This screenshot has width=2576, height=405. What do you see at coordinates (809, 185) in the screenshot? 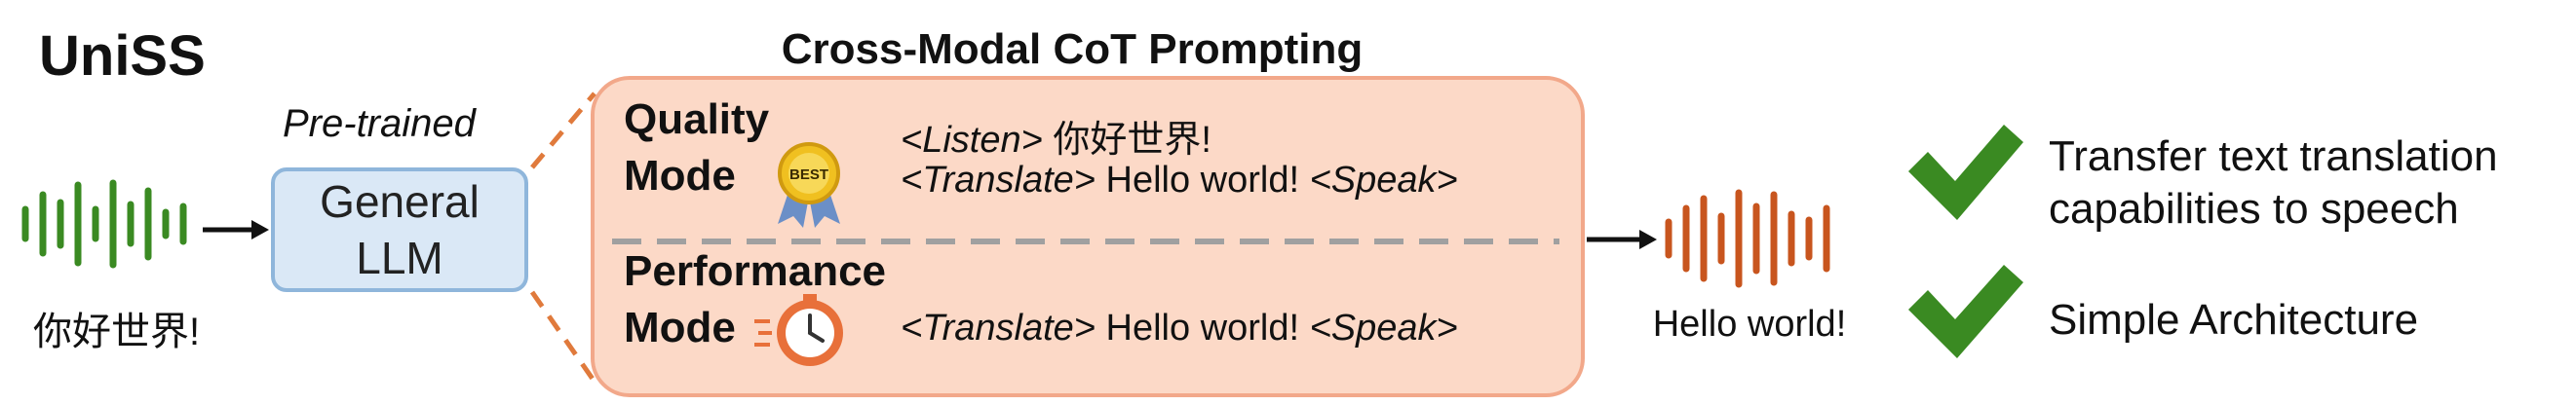
I see `best-badge-icon: BEST` at bounding box center [809, 185].